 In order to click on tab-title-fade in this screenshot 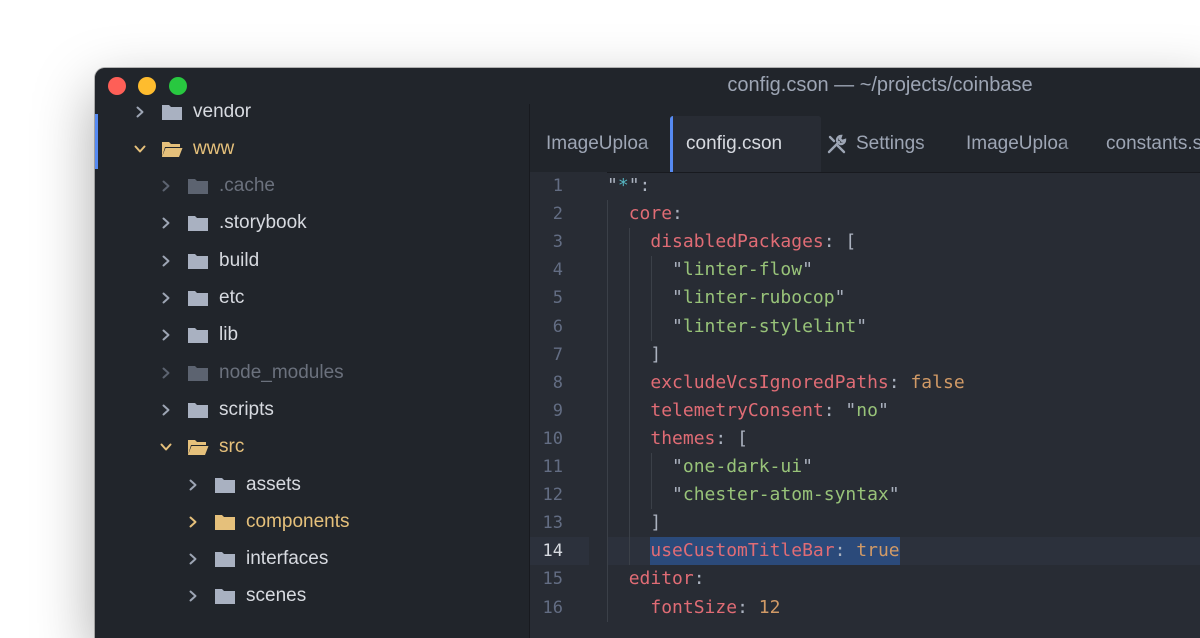, I will do `click(934, 144)`.